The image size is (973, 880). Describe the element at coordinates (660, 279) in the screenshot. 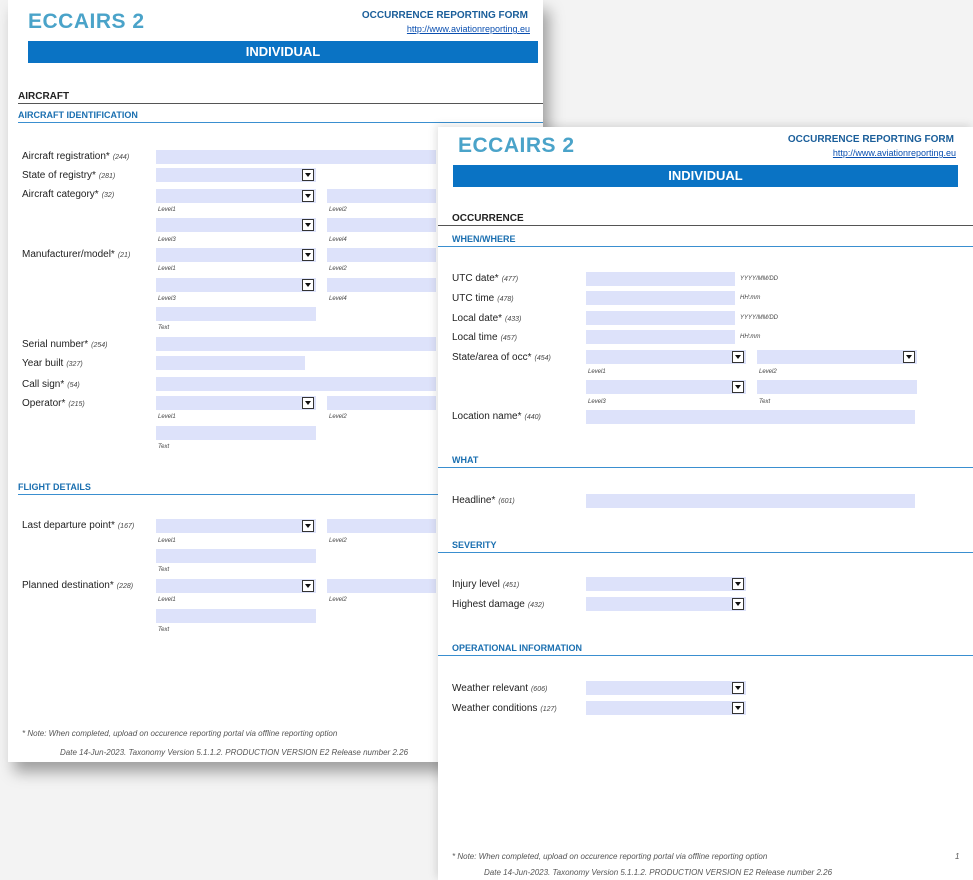

I see `utc-date-input` at that location.